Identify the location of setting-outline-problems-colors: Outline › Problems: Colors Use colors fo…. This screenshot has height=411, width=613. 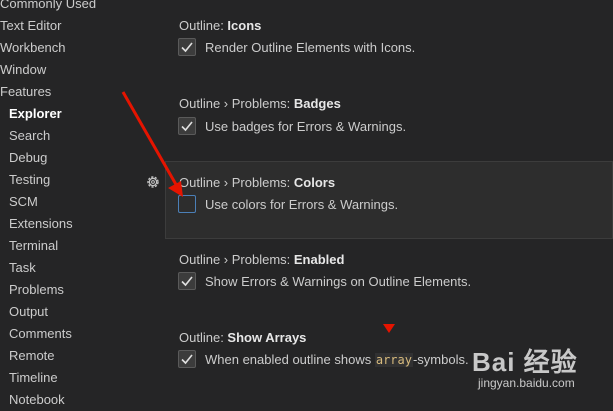
(389, 200).